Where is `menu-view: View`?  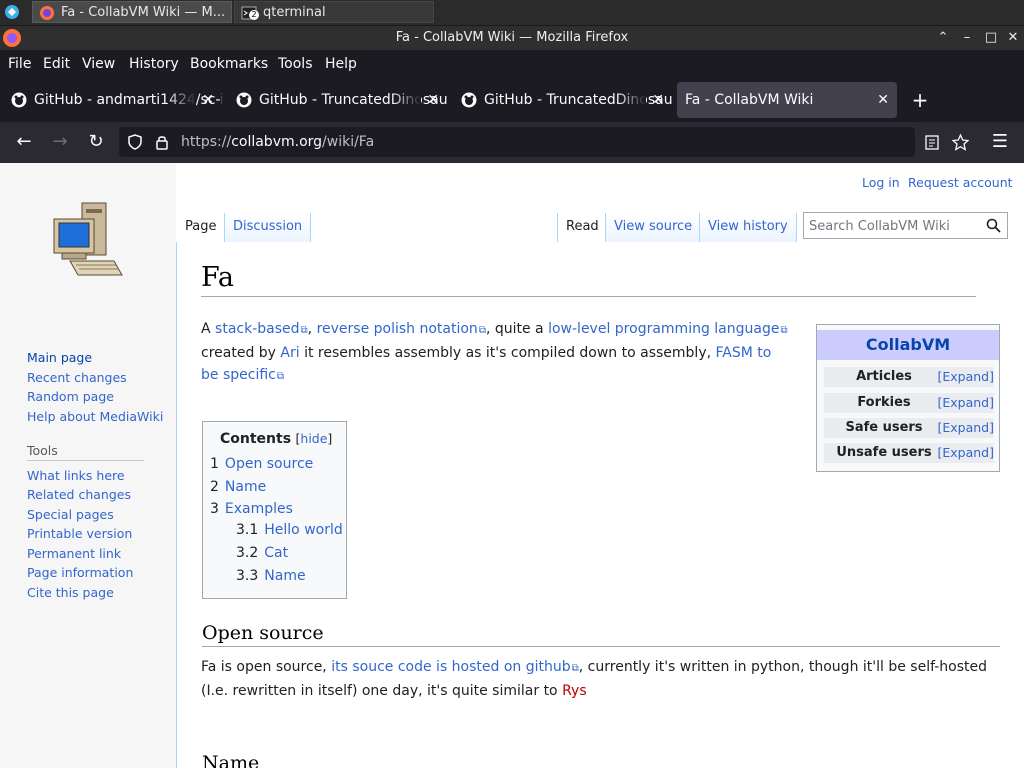 menu-view: View is located at coordinates (98, 64).